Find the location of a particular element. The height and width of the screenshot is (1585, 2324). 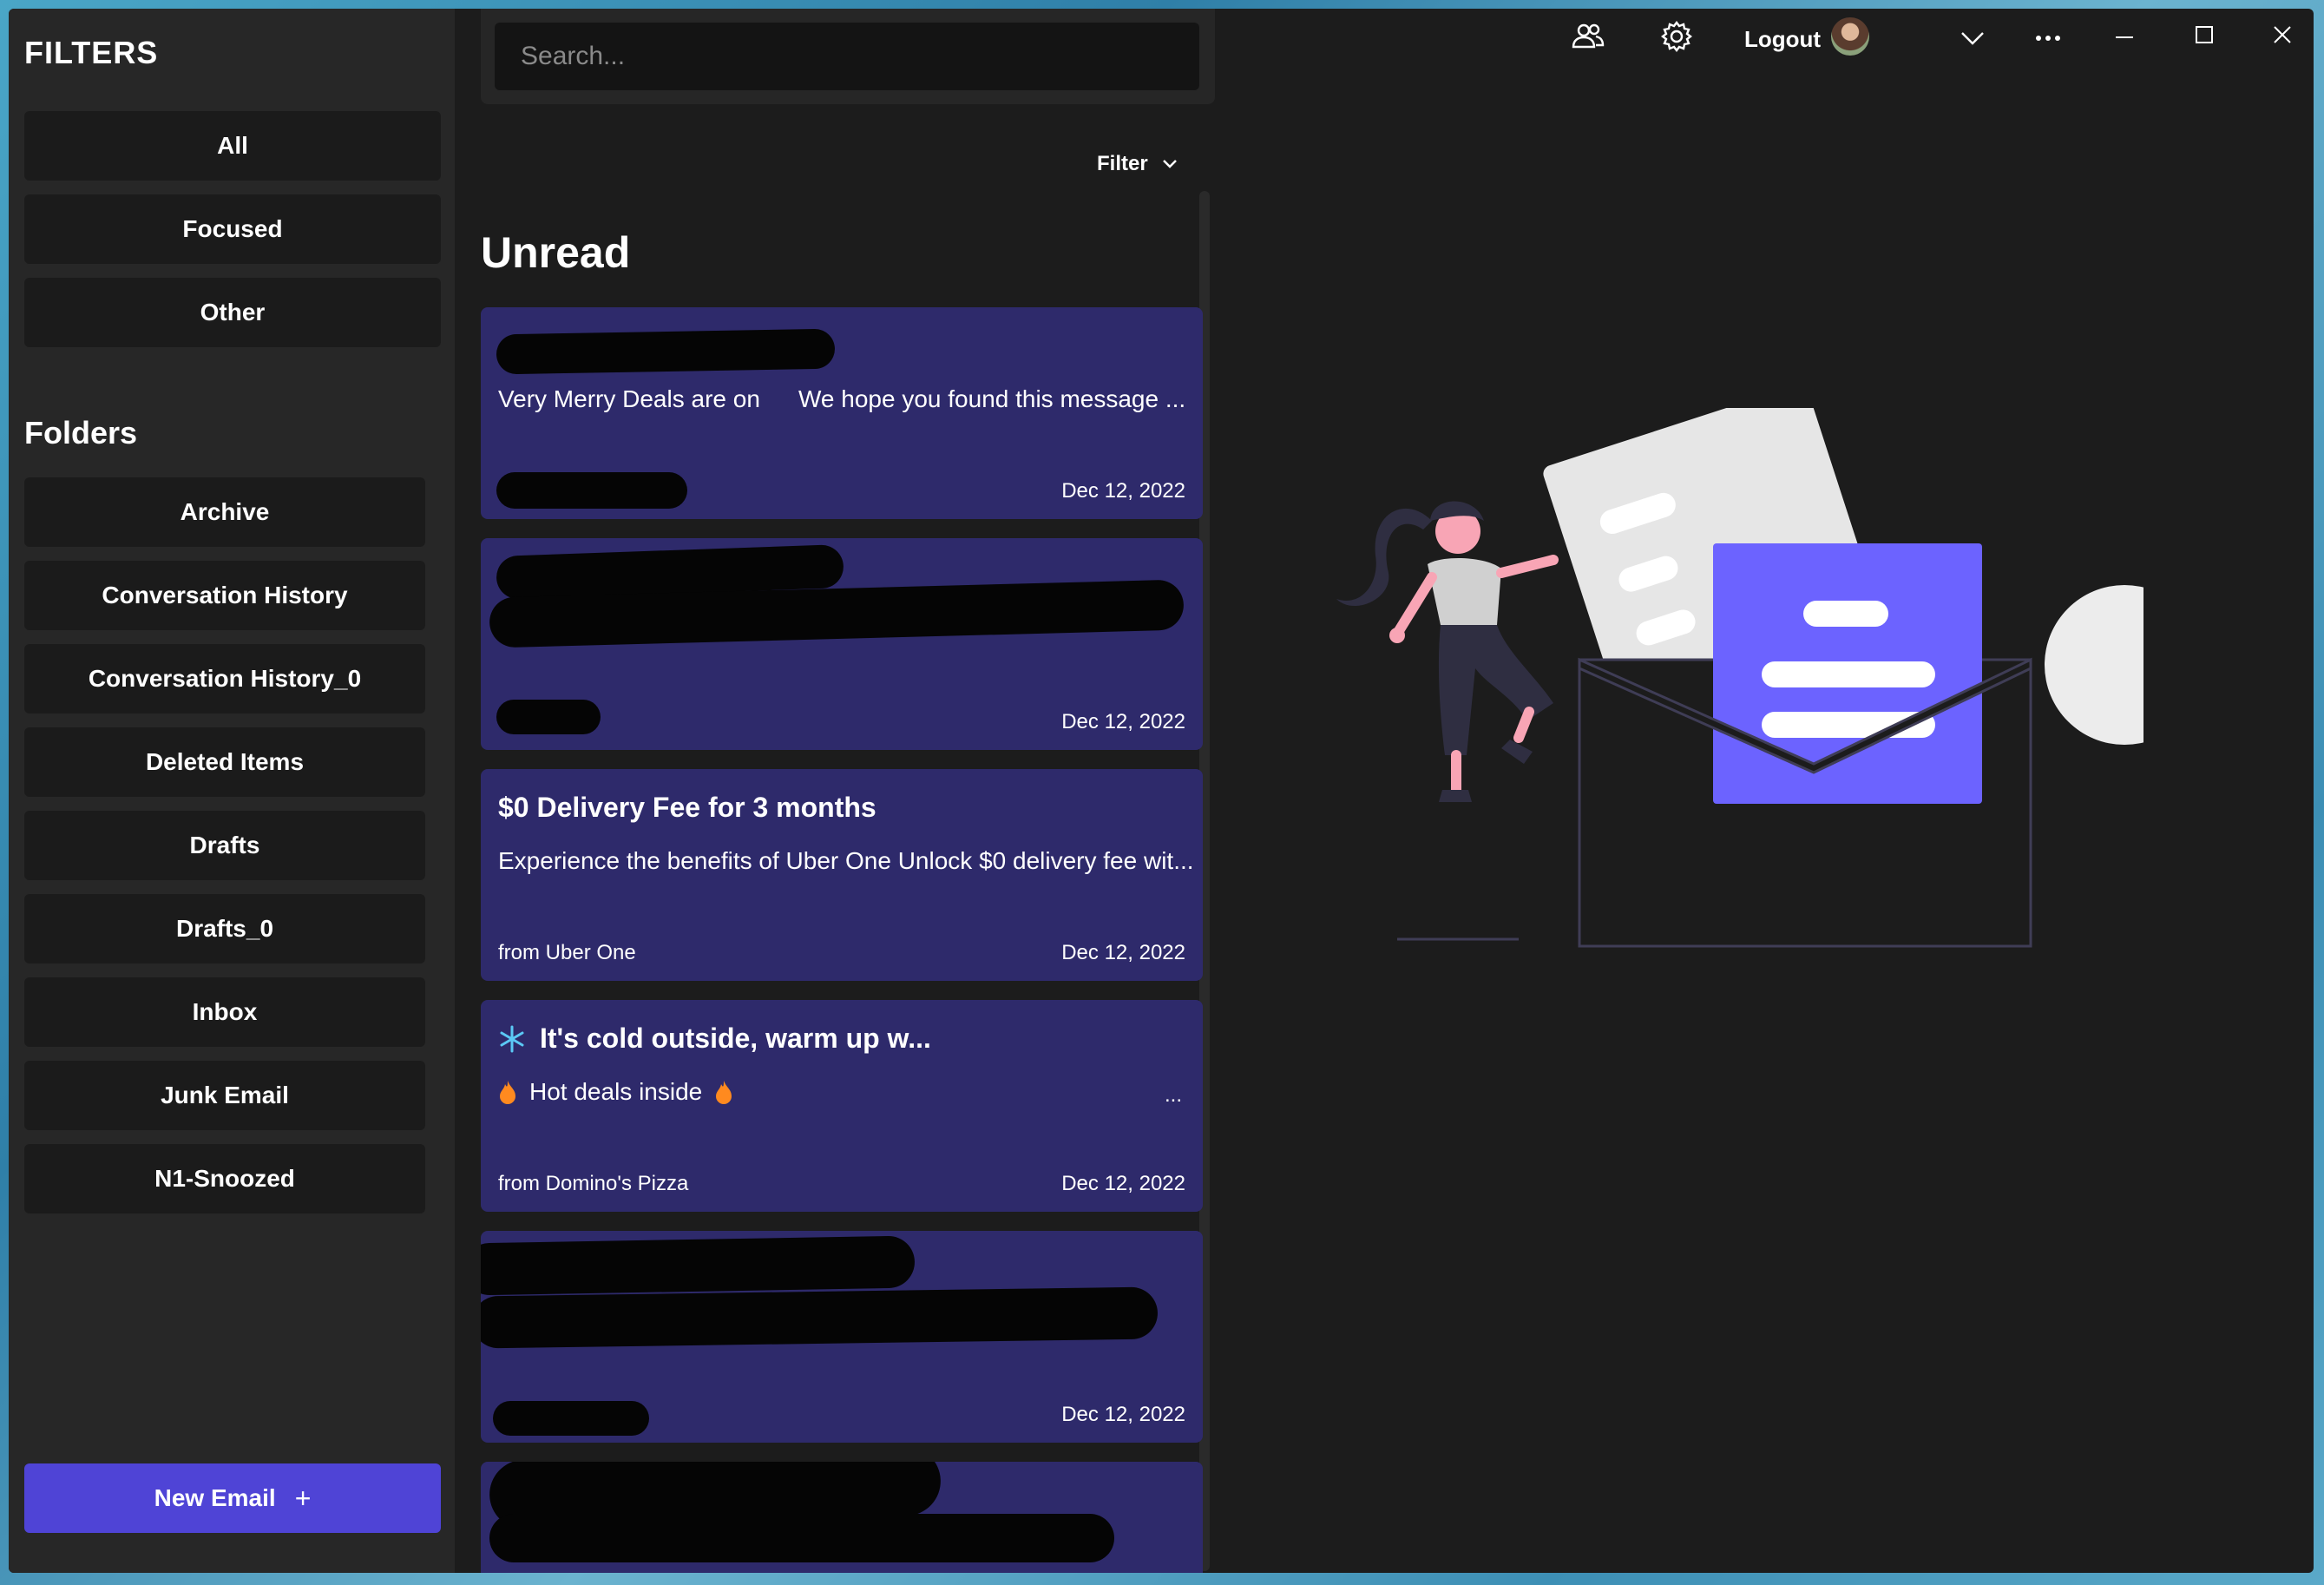

folder-deleted-items: Deleted Items is located at coordinates (224, 762).